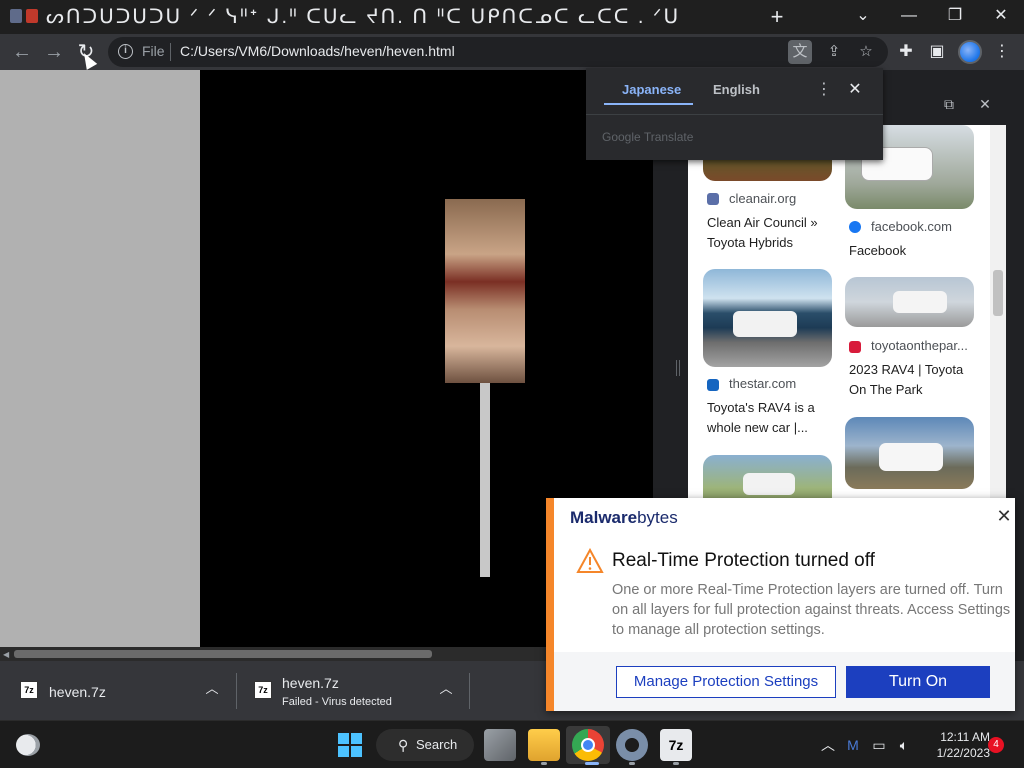 The image size is (1024, 768). I want to click on clock: 12:11 AM 1/22/2023, so click(955, 745).